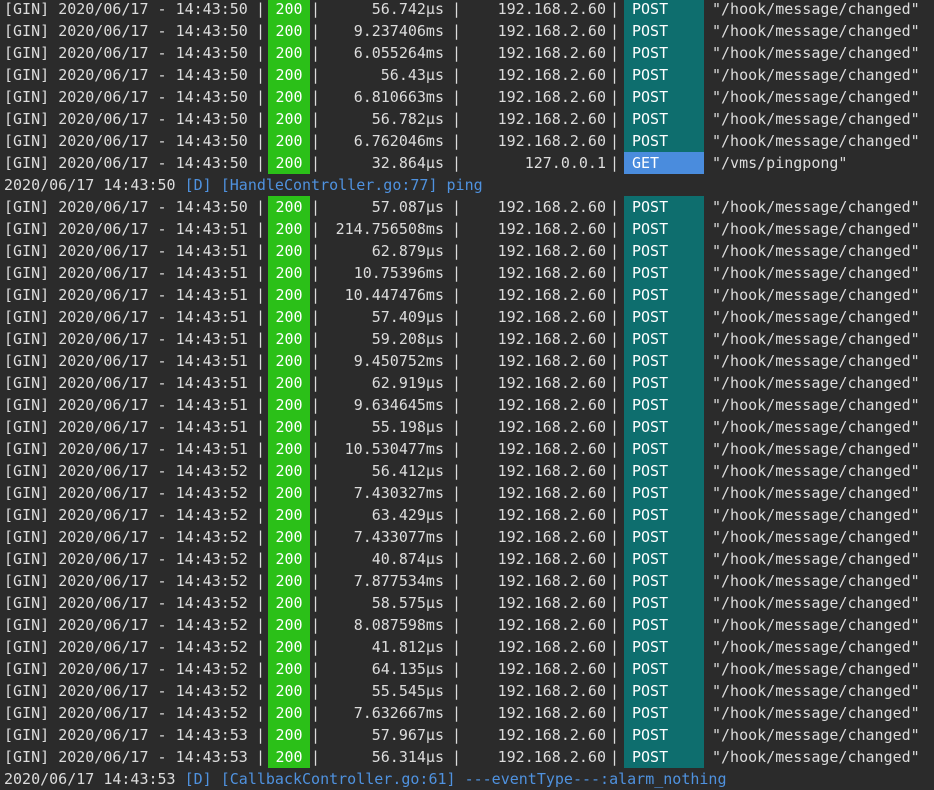 The height and width of the screenshot is (790, 934). Describe the element at coordinates (398, 53) in the screenshot. I see `latency-value: 6.055264ms` at that location.